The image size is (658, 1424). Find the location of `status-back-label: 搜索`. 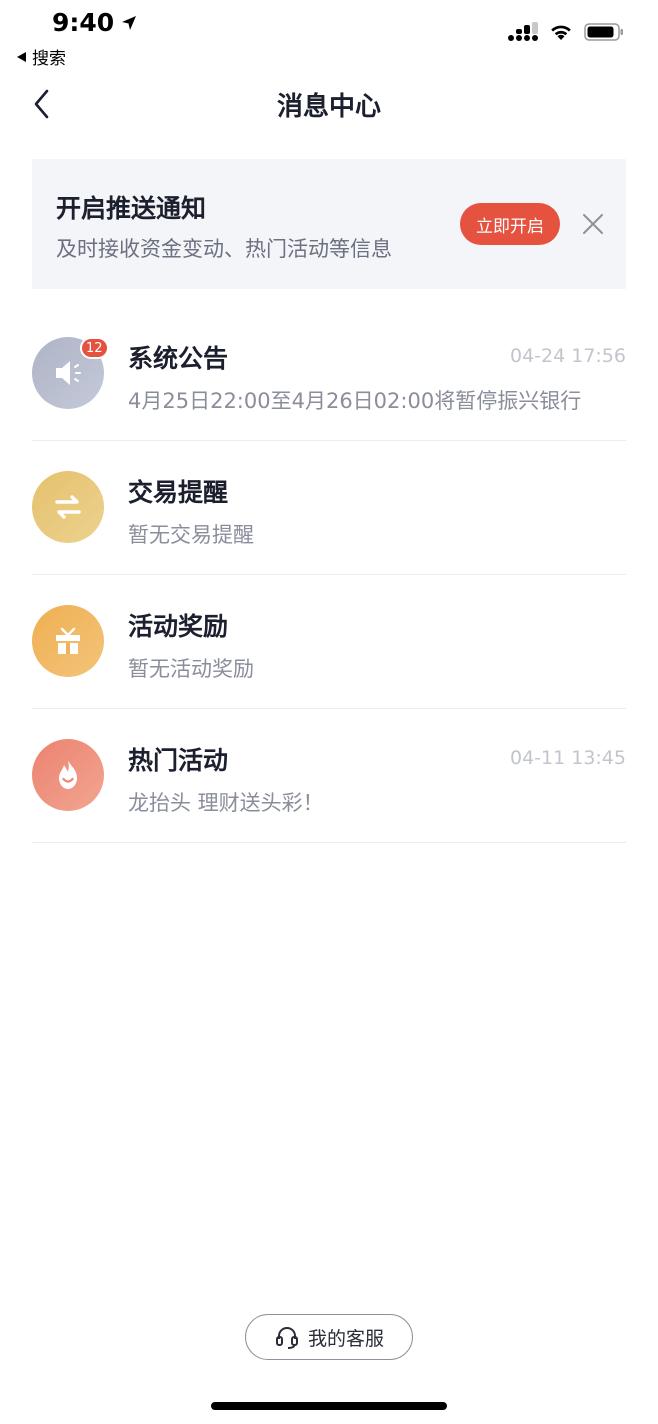

status-back-label: 搜索 is located at coordinates (49, 59).